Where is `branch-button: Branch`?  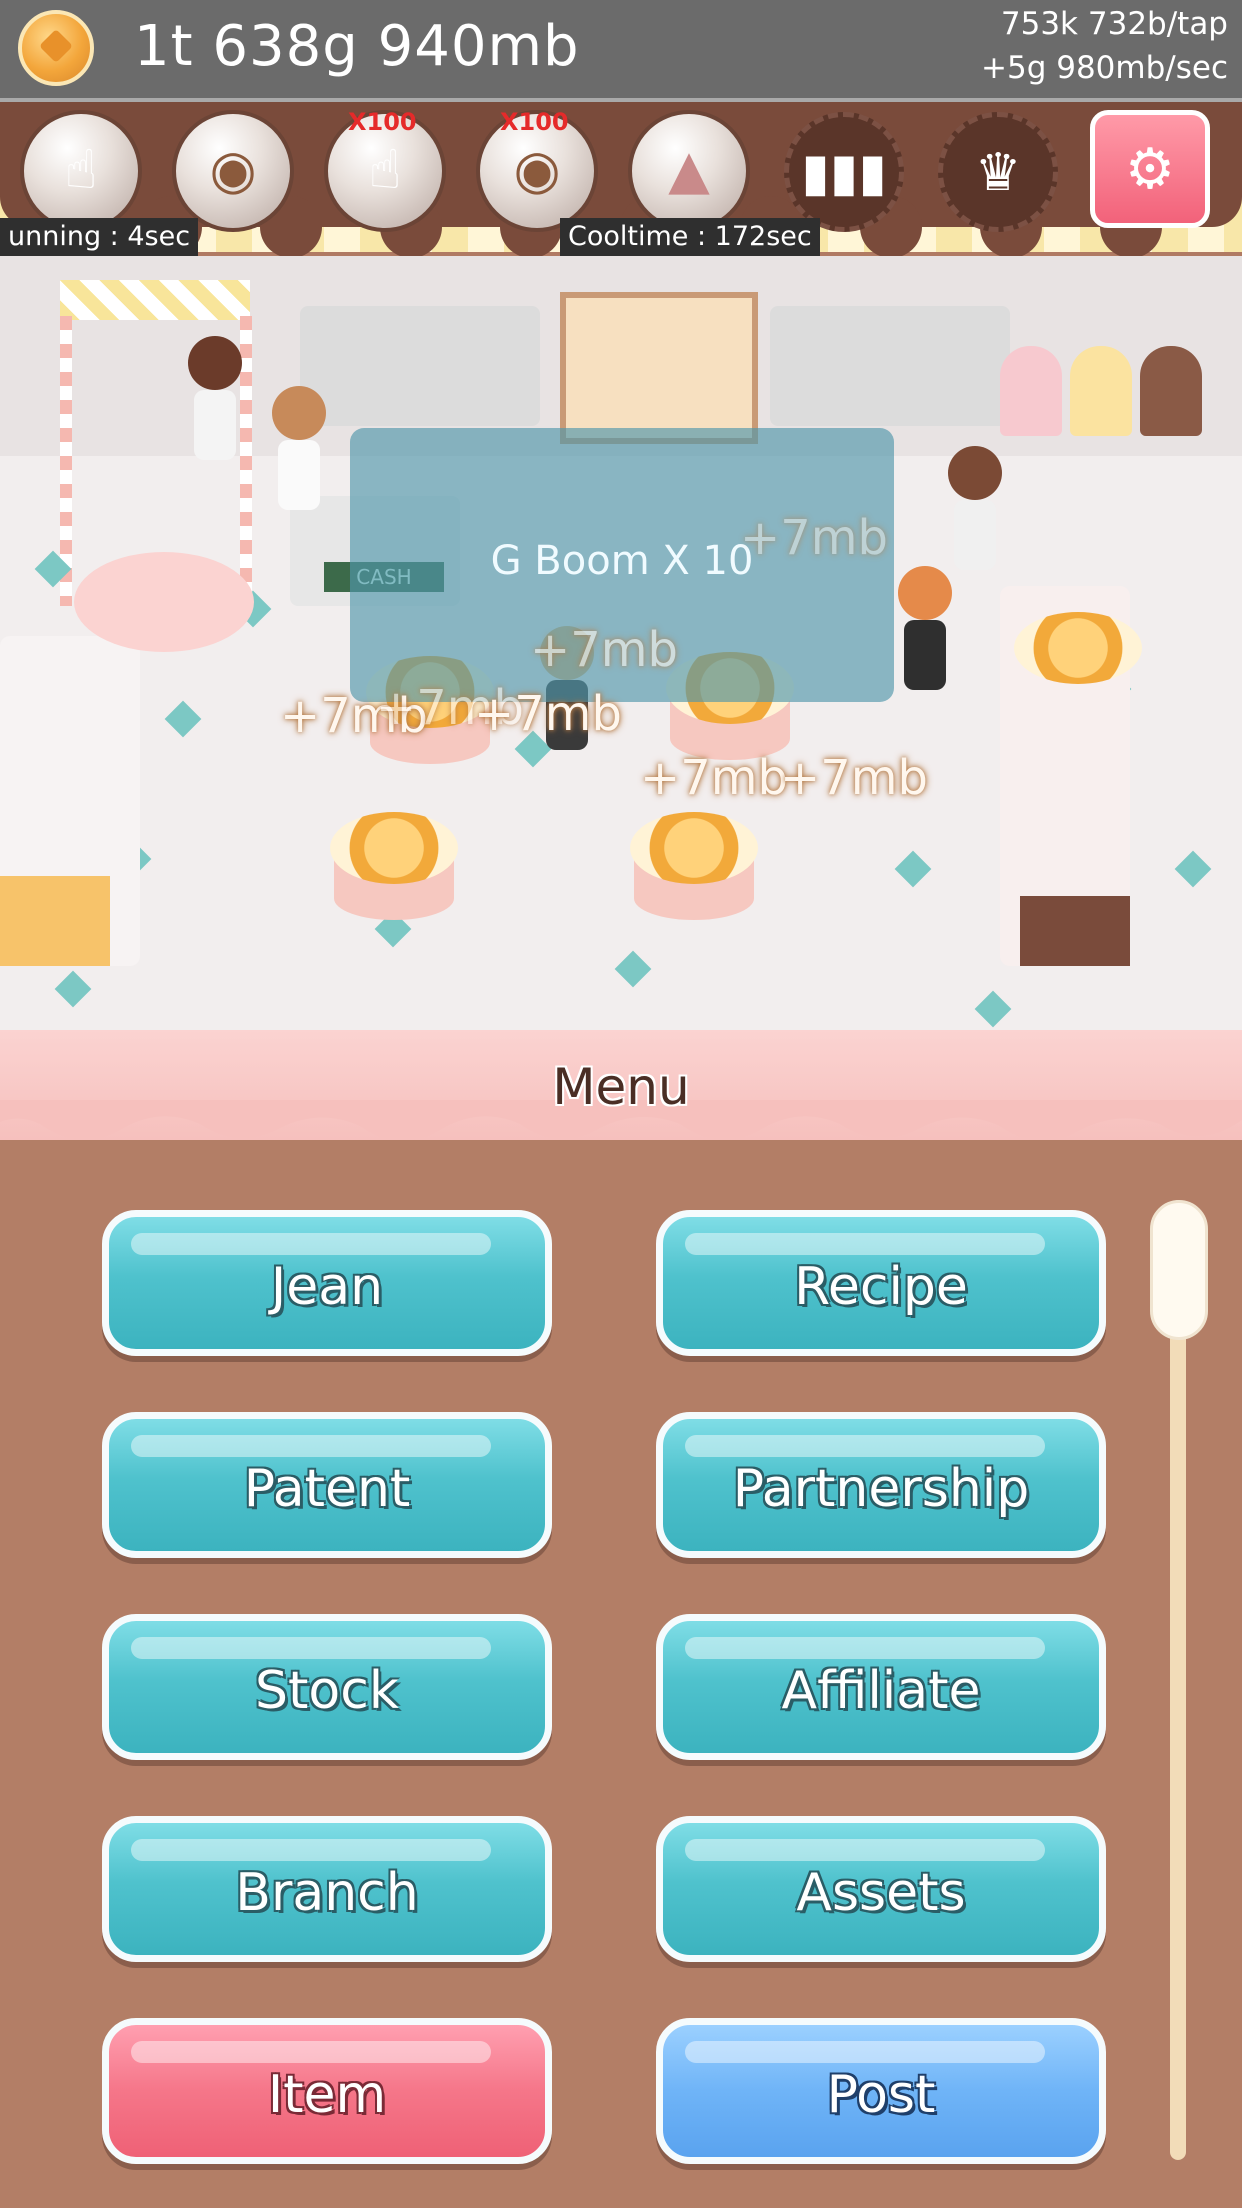 branch-button: Branch is located at coordinates (327, 1889).